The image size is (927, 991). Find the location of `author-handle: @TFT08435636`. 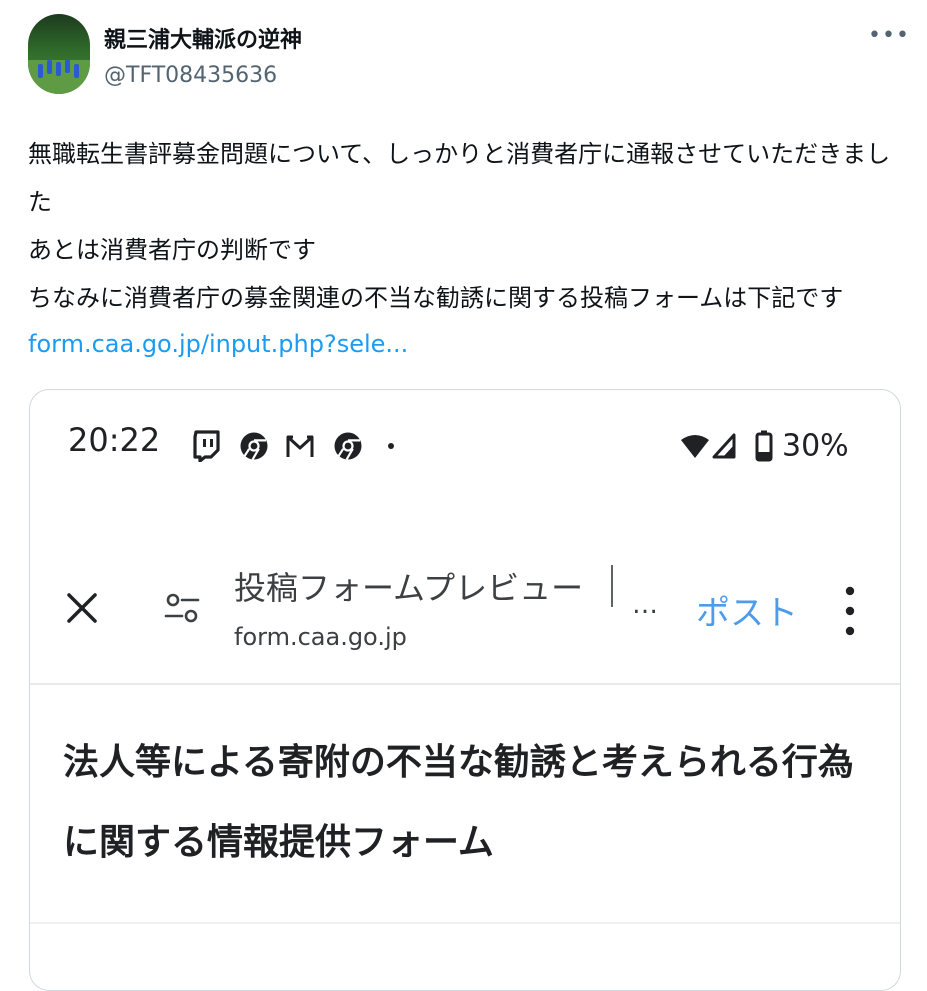

author-handle: @TFT08435636 is located at coordinates (190, 75).